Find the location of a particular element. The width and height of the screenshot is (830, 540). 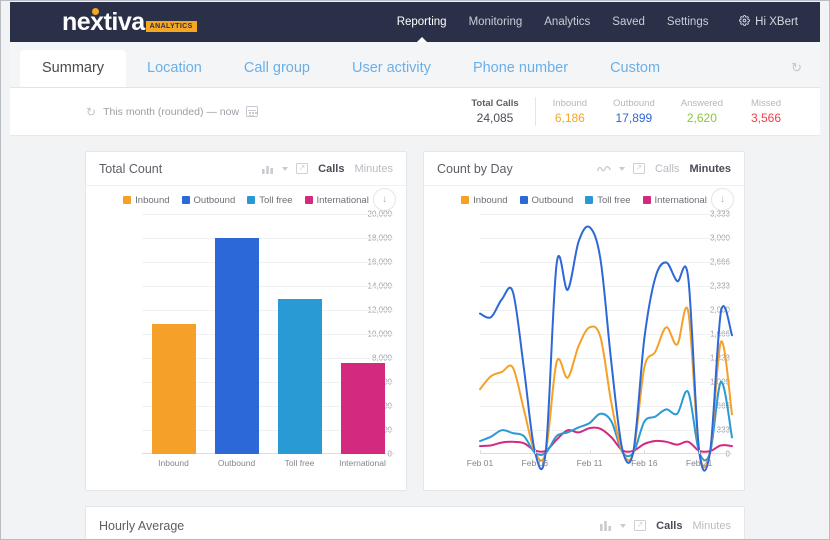

logo-dot-icon is located at coordinates (95, 11).